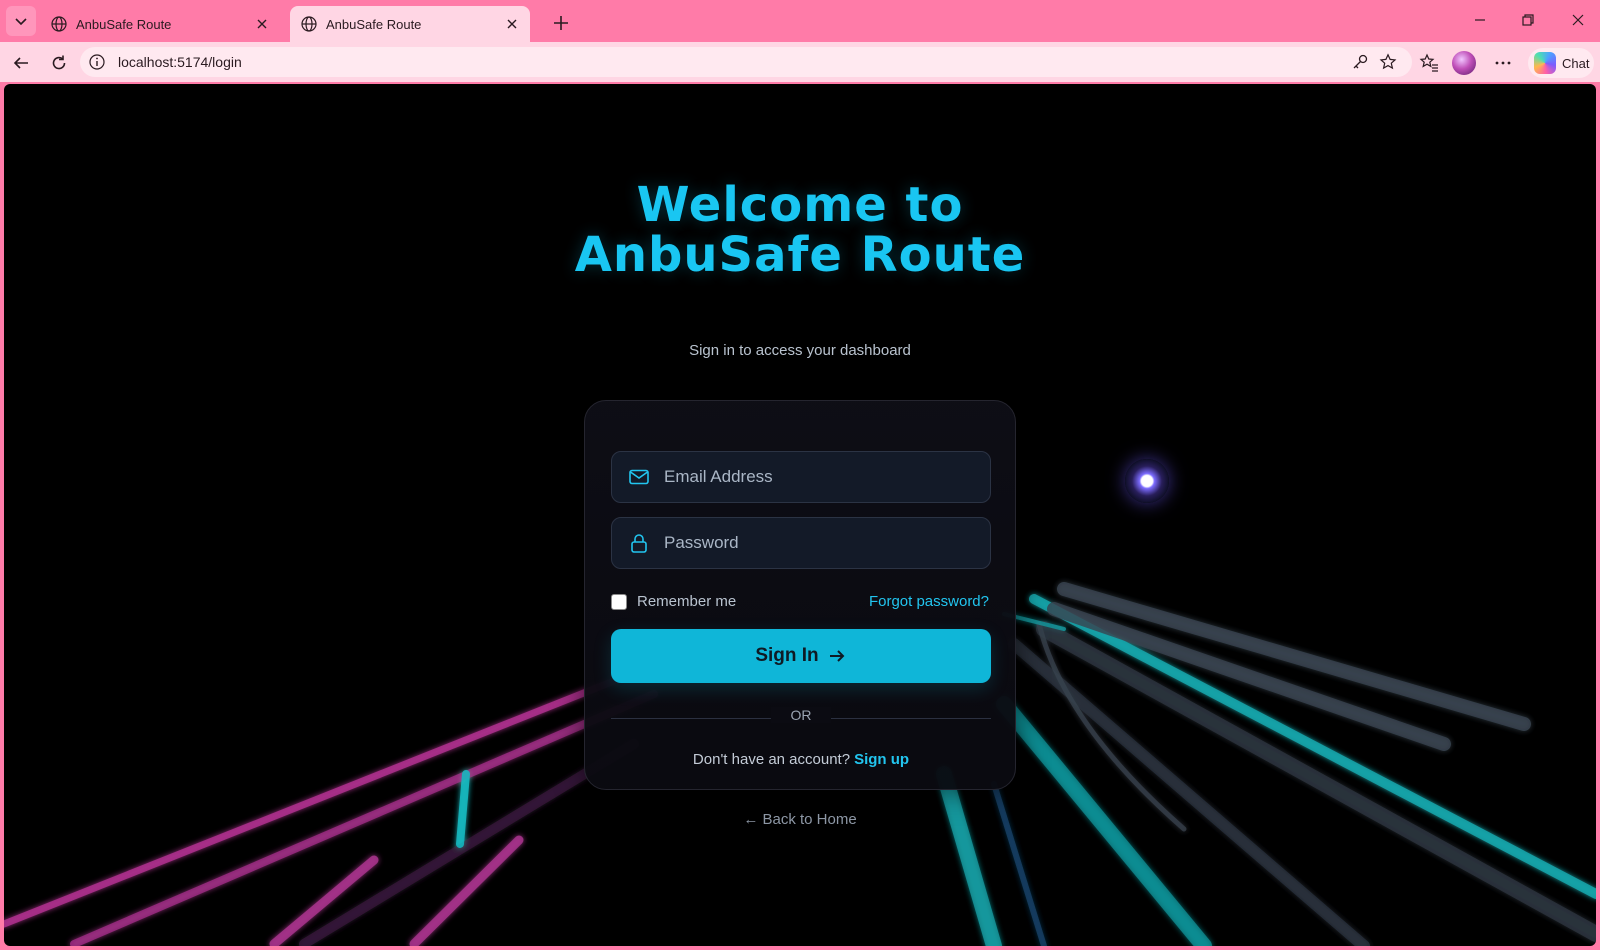 The height and width of the screenshot is (950, 1600). I want to click on password-field, so click(801, 543).